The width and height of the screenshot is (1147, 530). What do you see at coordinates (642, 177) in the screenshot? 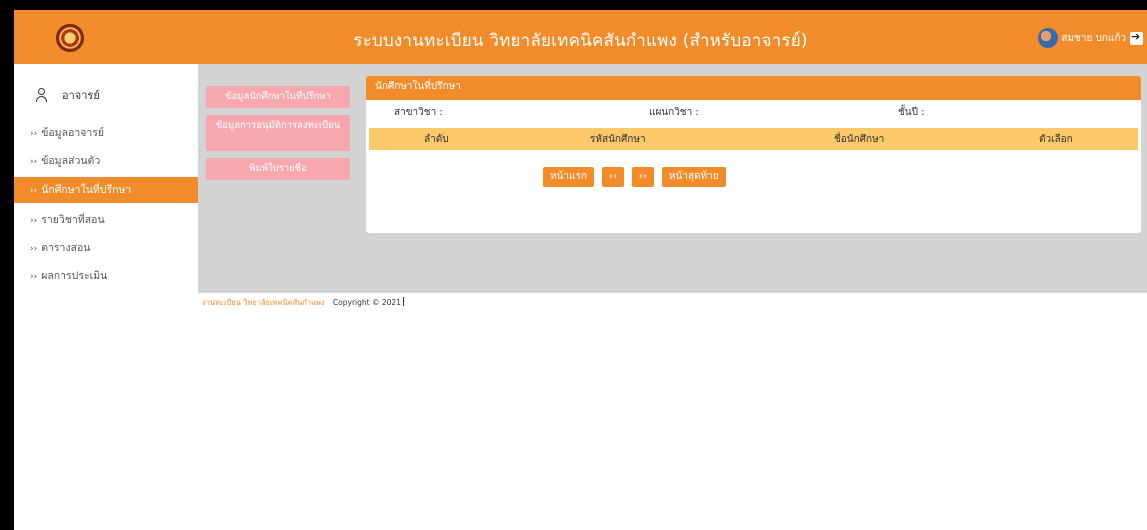
I see `next-page-button: ››` at bounding box center [642, 177].